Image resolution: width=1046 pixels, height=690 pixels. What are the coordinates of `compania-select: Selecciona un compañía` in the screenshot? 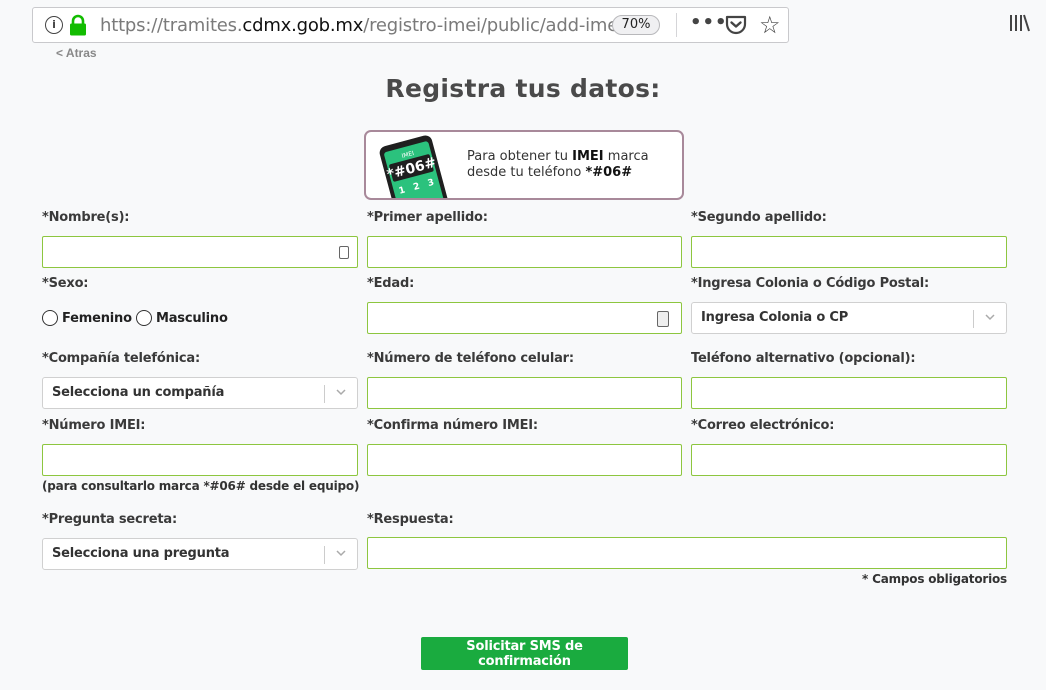 It's located at (200, 393).